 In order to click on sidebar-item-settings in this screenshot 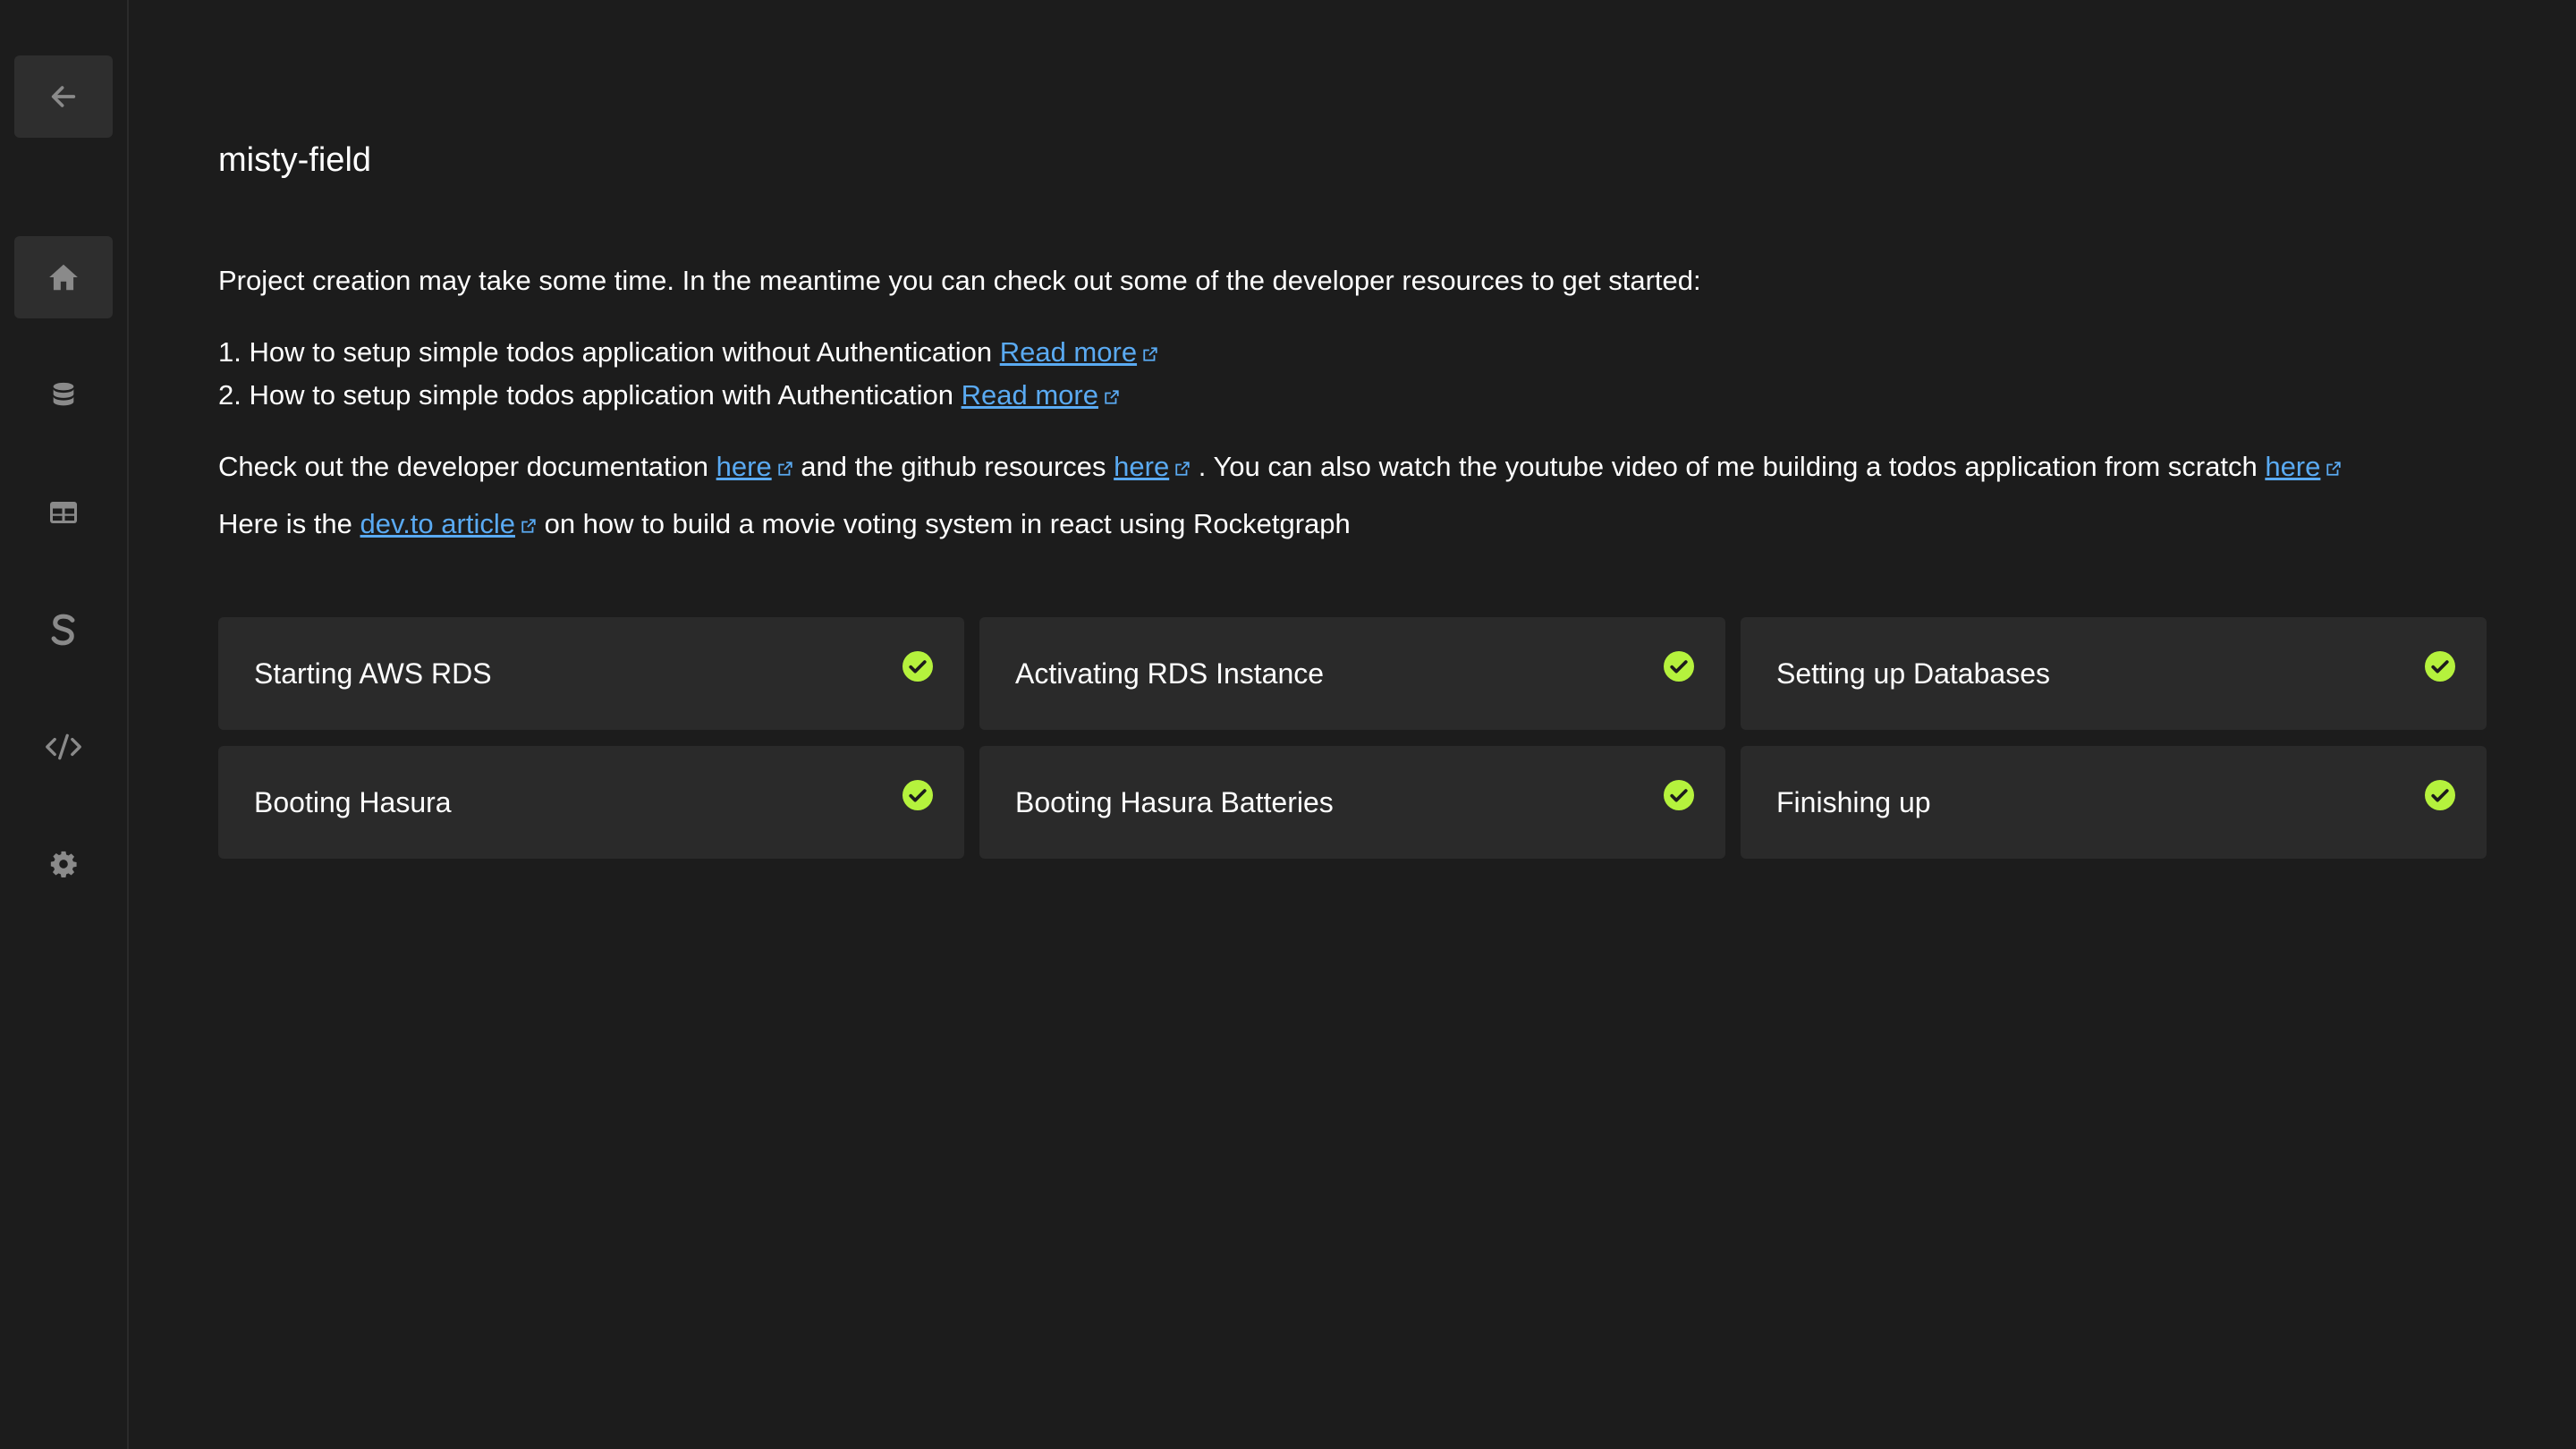, I will do `click(63, 864)`.